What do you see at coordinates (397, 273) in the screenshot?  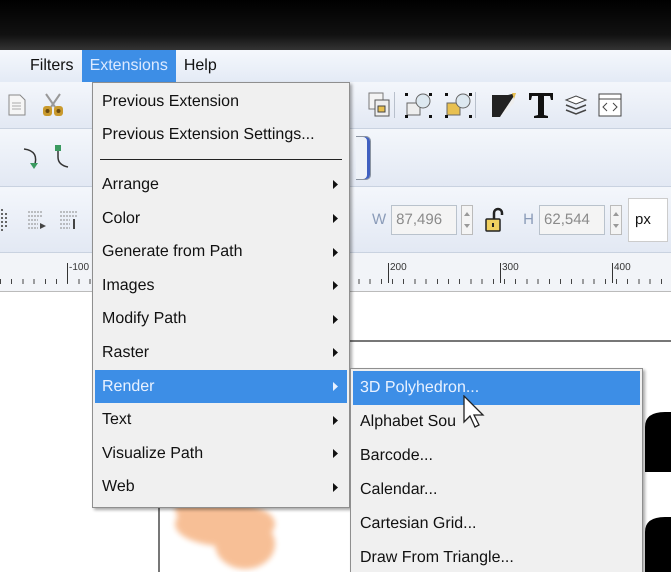 I see `ruler-label: 200` at bounding box center [397, 273].